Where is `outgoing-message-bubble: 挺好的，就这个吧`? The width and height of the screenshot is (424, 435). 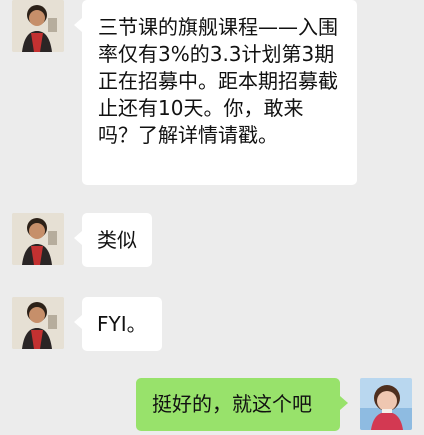
outgoing-message-bubble: 挺好的，就这个吧 is located at coordinates (242, 404).